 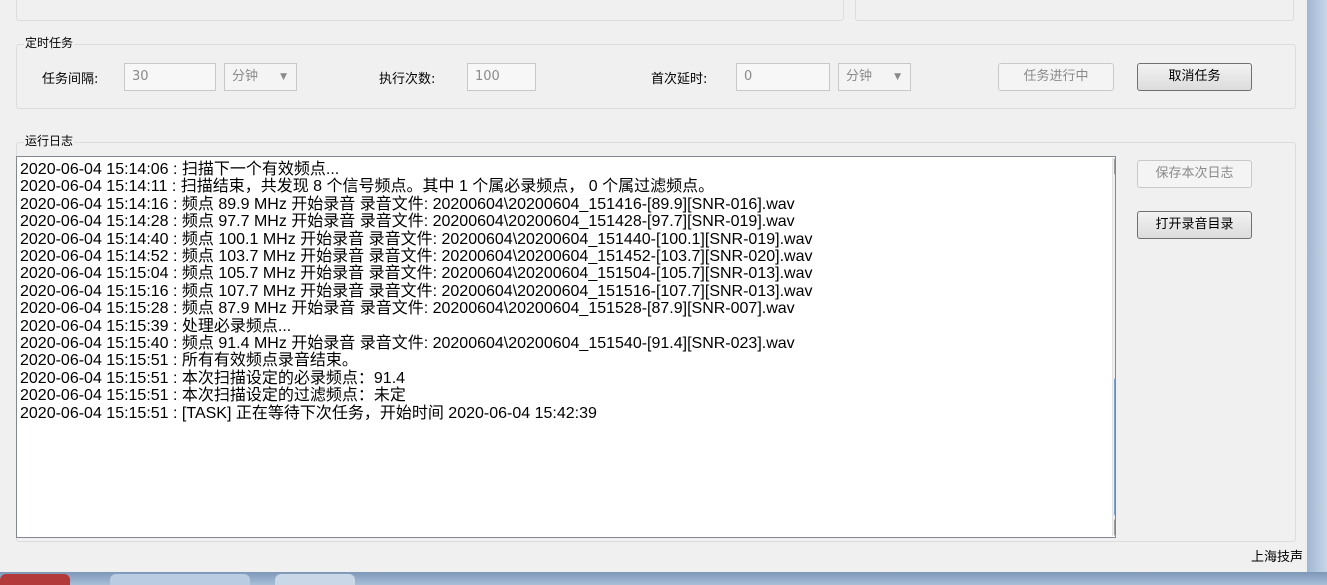 I want to click on log-line: 2020-06-04 15:15:51 : 本次扫描设定的必录频点：91.4, so click(x=213, y=378).